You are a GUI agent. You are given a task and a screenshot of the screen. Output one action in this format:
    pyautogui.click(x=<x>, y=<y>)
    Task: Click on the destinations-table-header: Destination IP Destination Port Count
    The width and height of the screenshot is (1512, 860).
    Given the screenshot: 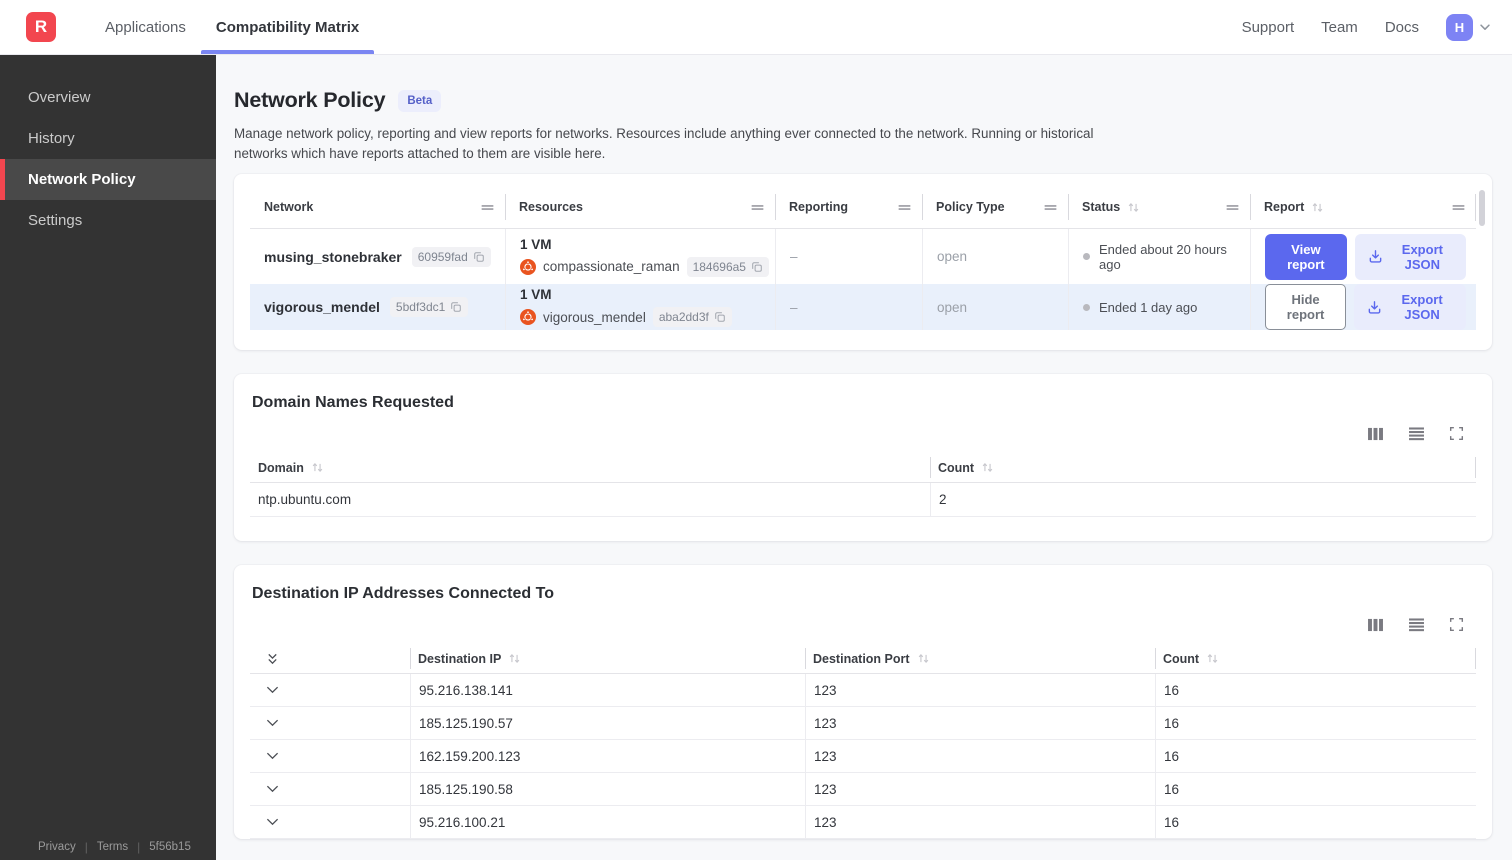 What is the action you would take?
    pyautogui.click(x=863, y=659)
    